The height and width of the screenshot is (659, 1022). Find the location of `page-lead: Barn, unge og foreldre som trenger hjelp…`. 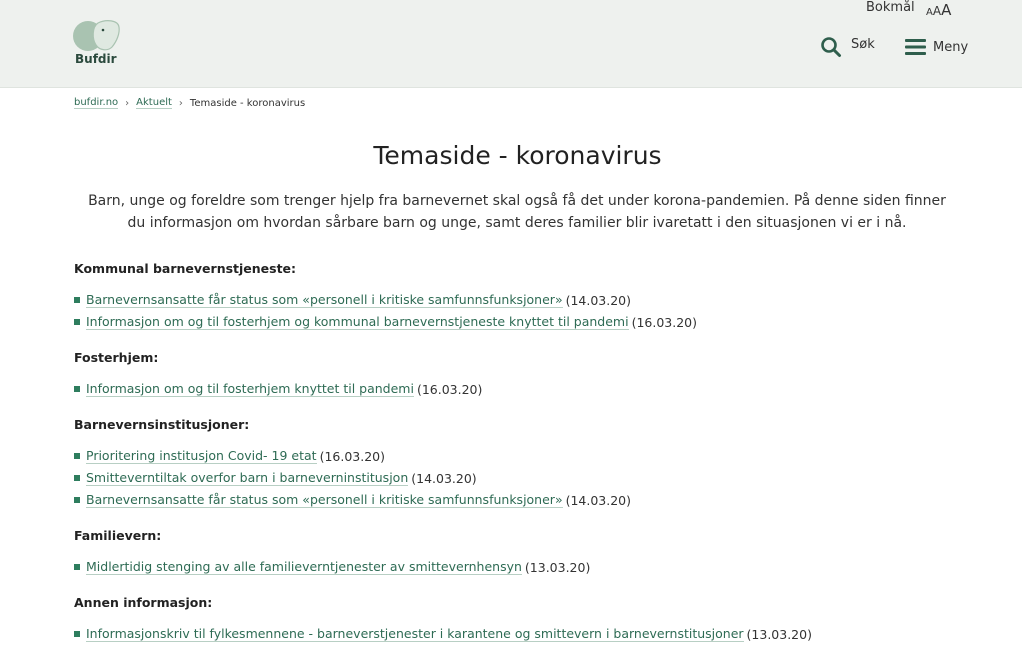

page-lead: Barn, unge og foreldre som trenger hjelp… is located at coordinates (517, 212).